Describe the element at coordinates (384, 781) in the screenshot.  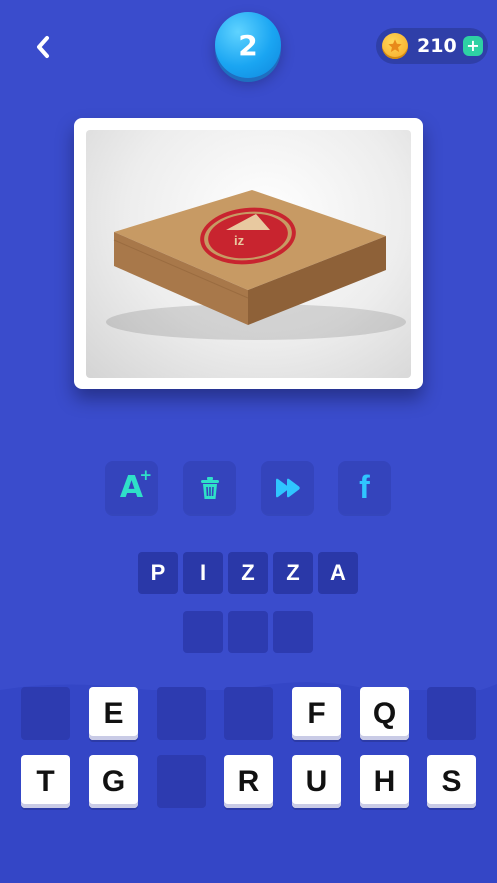
I see `letter-key: H` at that location.